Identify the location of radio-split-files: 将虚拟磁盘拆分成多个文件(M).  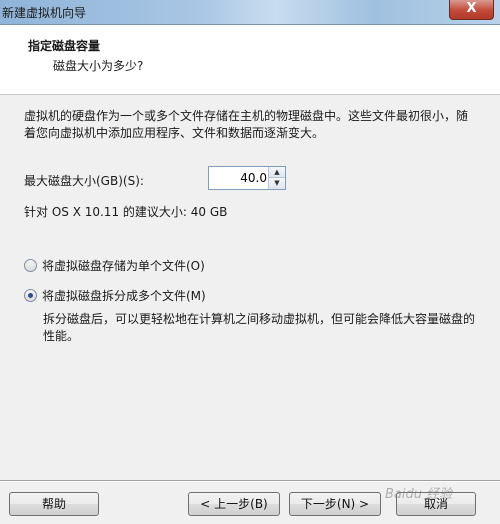
(115, 295).